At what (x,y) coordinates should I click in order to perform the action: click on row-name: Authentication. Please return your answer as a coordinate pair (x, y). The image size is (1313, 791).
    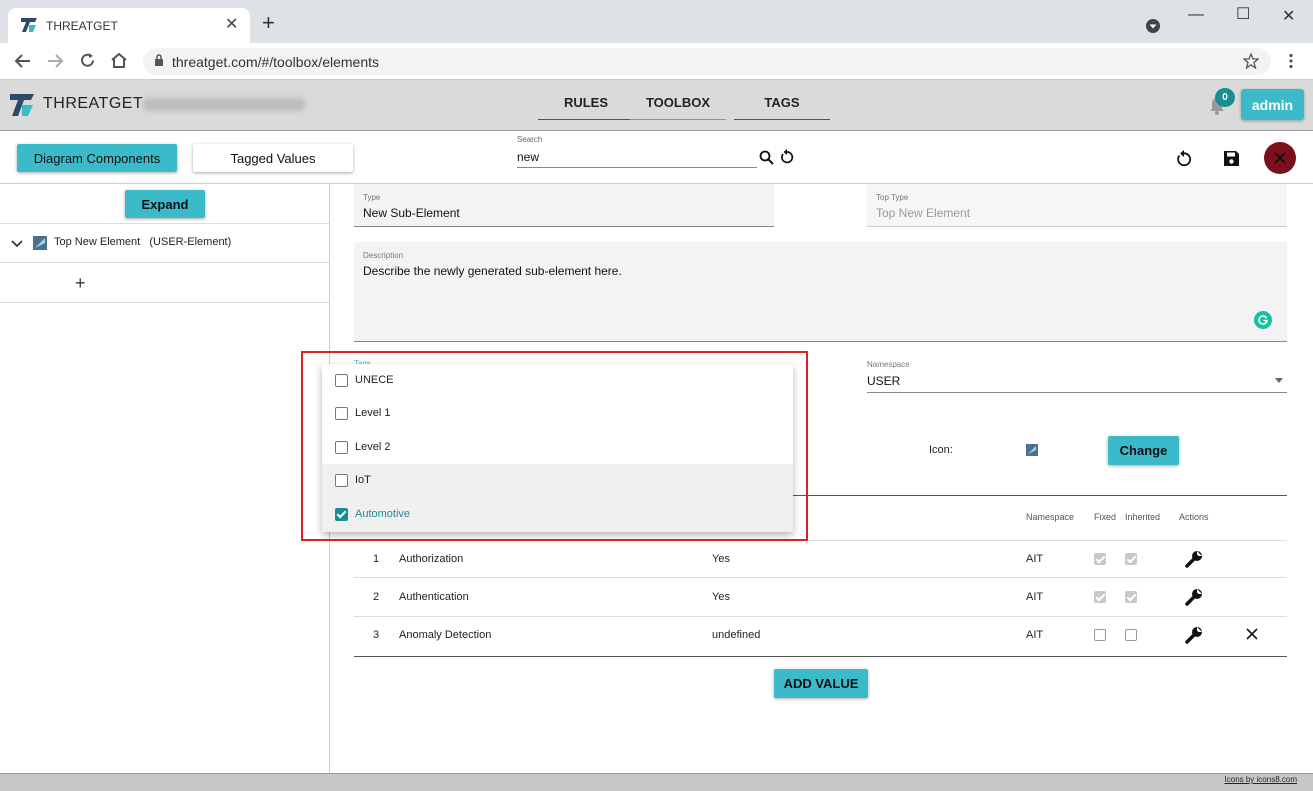
    Looking at the image, I should click on (434, 597).